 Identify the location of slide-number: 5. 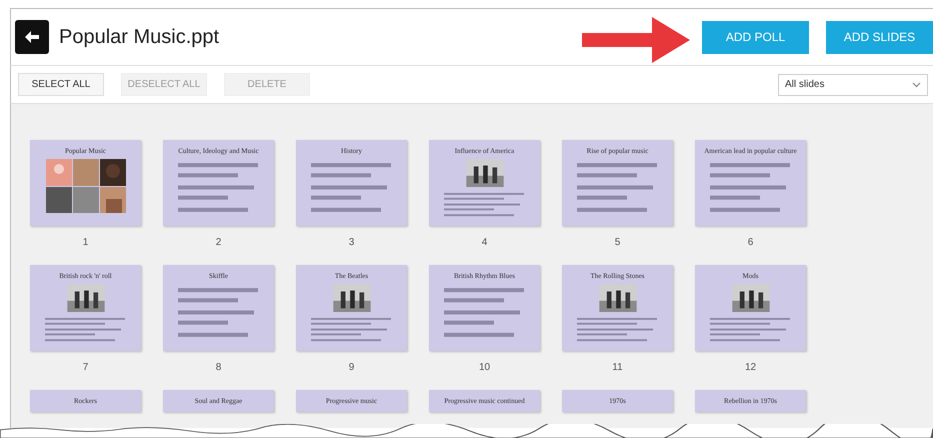
(617, 242).